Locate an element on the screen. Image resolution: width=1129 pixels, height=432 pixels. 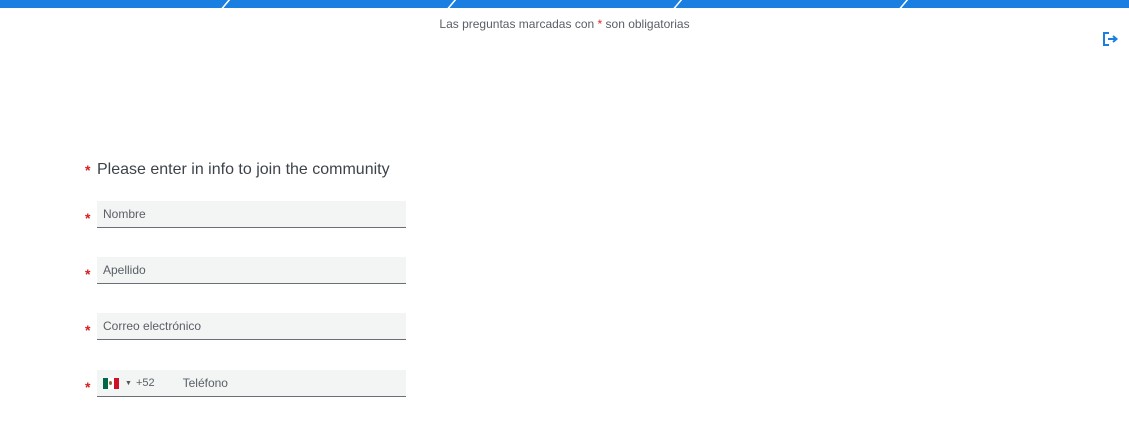
first-name-row: * Nombre is located at coordinates (245, 214).